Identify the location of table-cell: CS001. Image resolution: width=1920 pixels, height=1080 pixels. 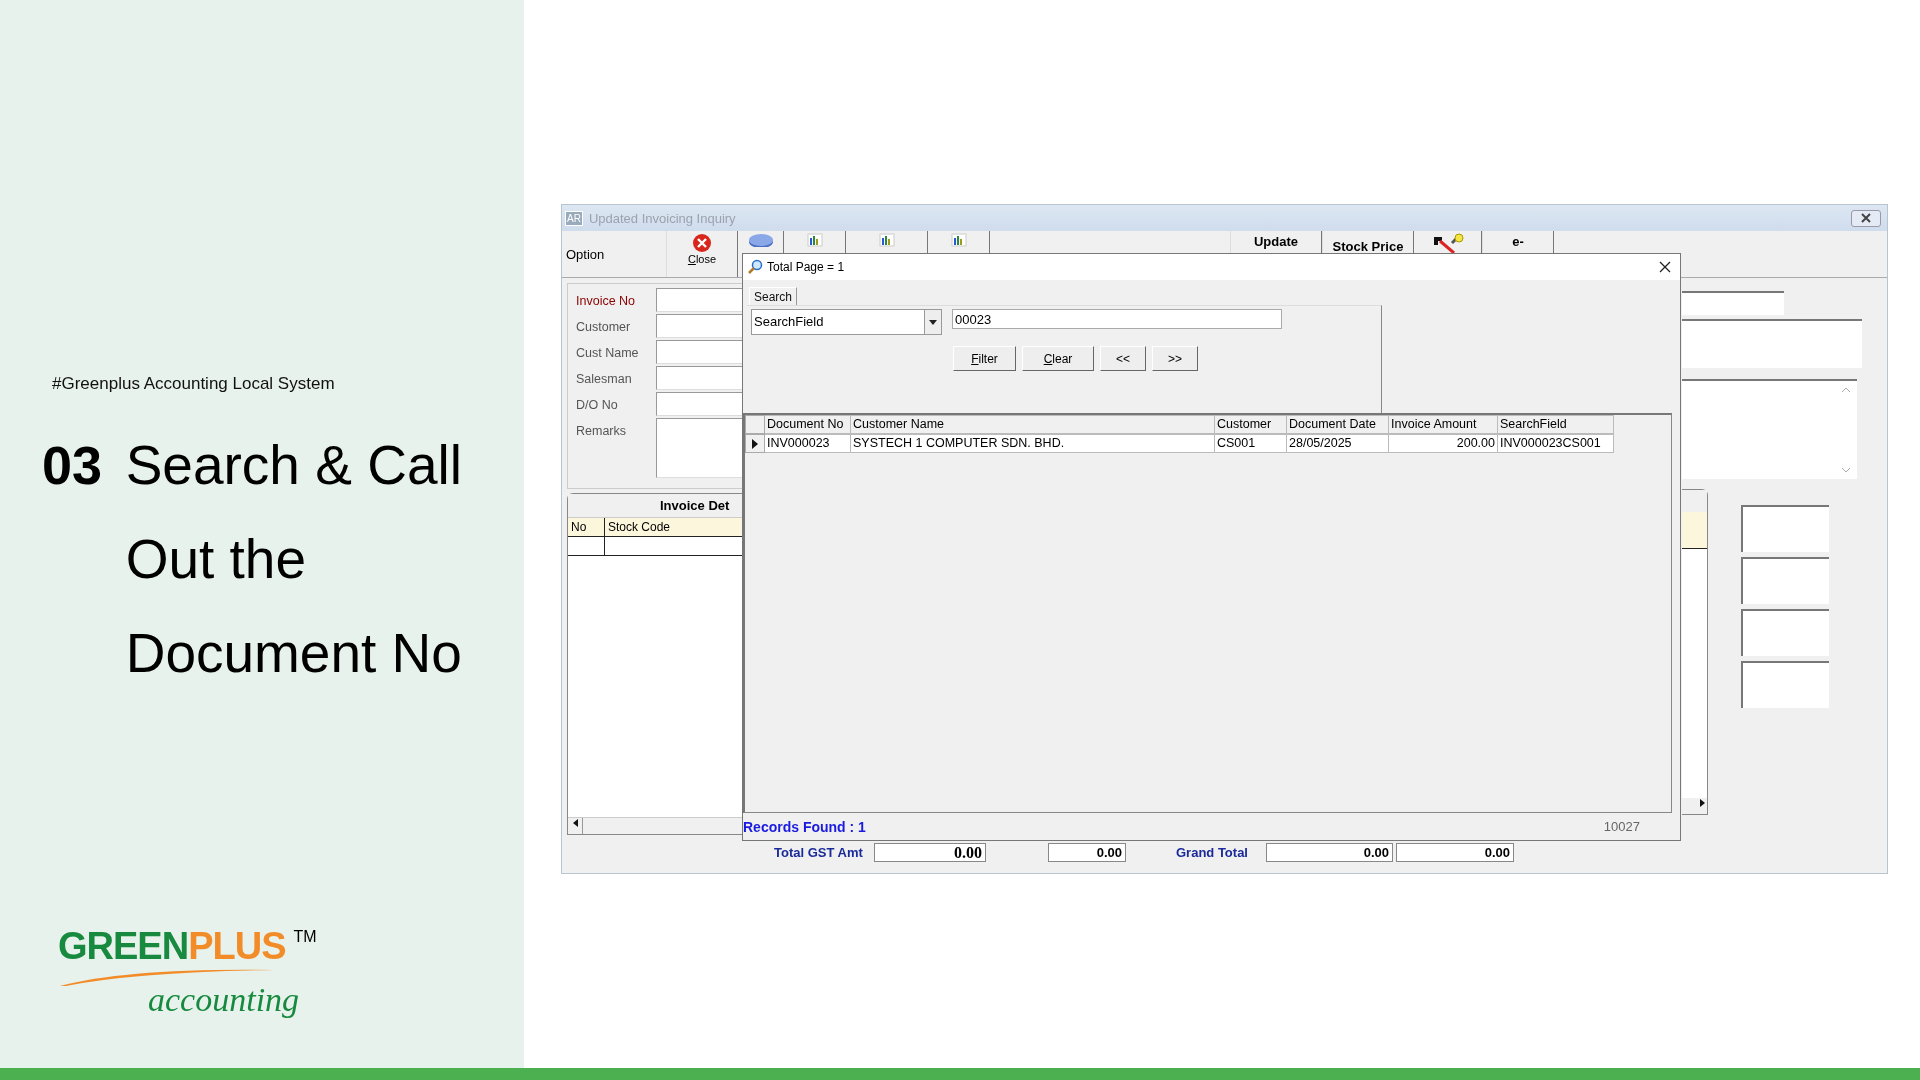
(1251, 443).